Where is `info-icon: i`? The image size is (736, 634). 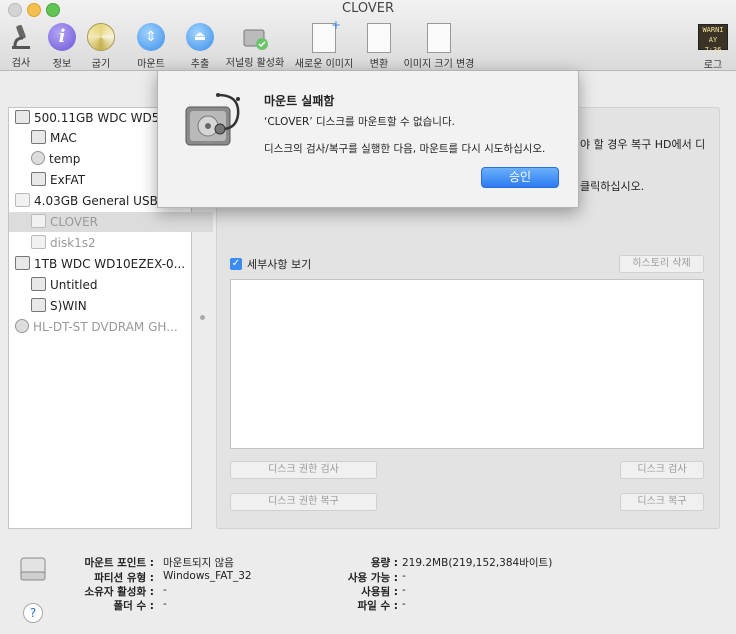 info-icon: i is located at coordinates (62, 38).